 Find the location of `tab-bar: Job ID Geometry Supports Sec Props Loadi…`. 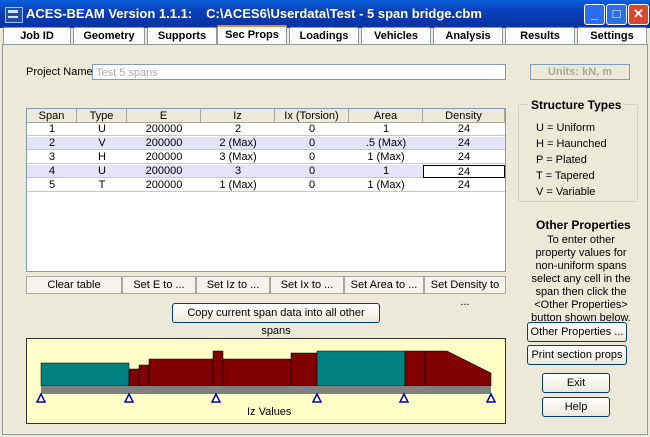

tab-bar: Job ID Geometry Supports Sec Props Loadi… is located at coordinates (325, 35).